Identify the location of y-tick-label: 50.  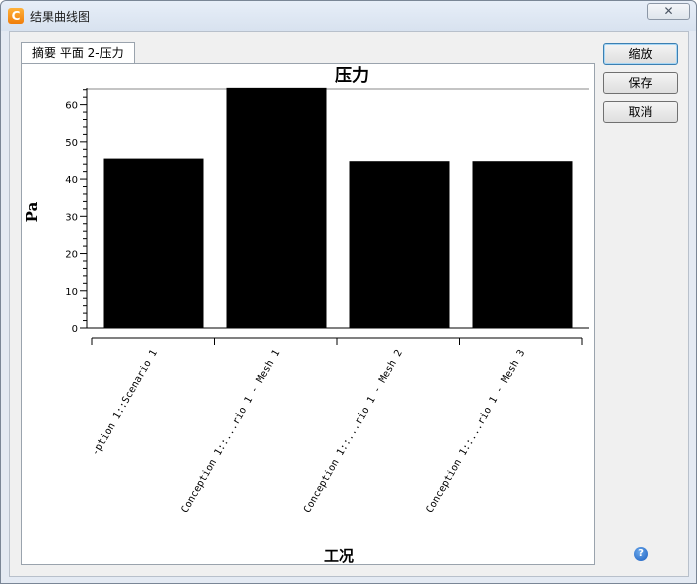
(71, 143).